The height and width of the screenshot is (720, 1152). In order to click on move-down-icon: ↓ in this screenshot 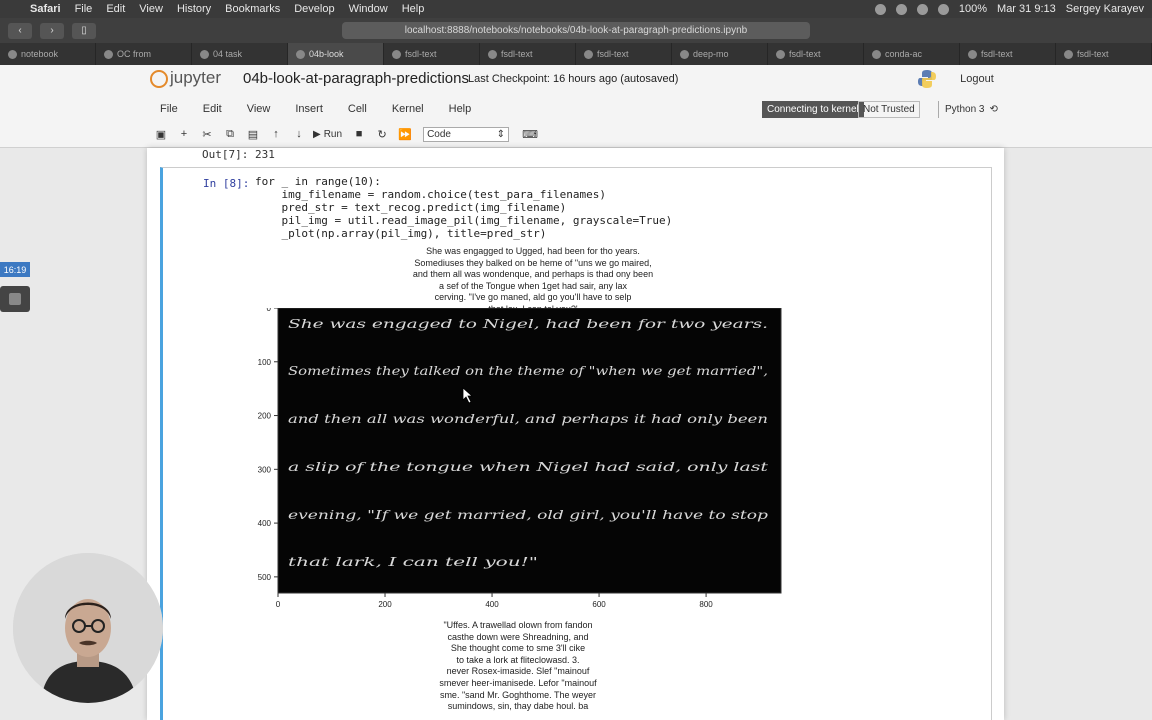, I will do `click(299, 134)`.